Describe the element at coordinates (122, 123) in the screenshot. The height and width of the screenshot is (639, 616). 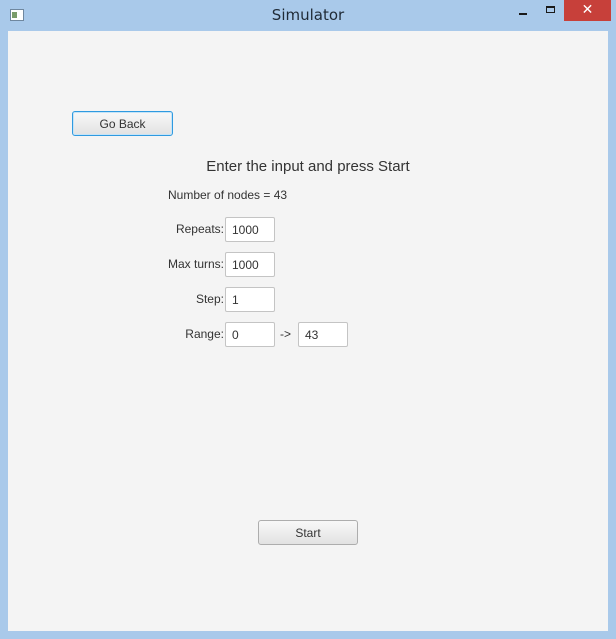
I see `go-back-button: Go Back` at that location.